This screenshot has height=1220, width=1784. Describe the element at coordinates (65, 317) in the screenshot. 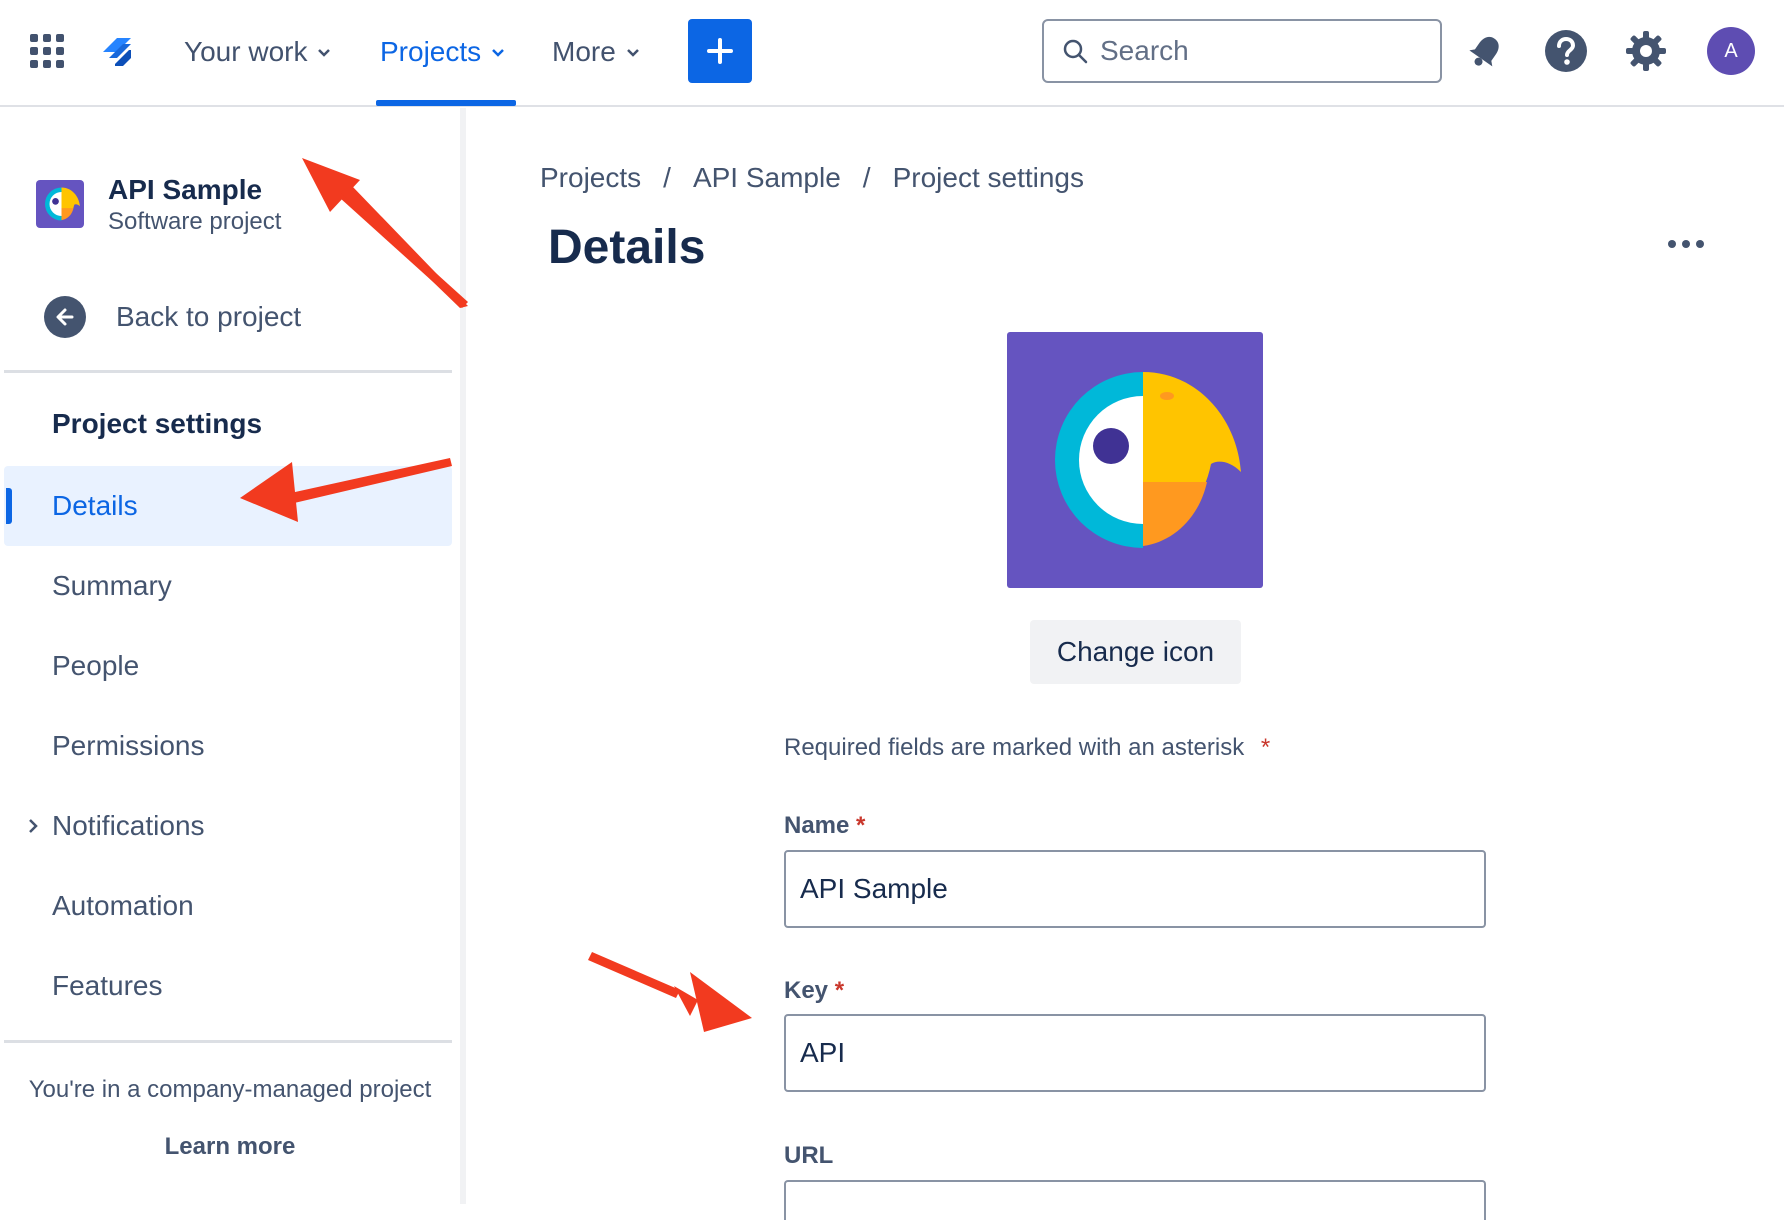

I see `arrow-left-icon` at that location.